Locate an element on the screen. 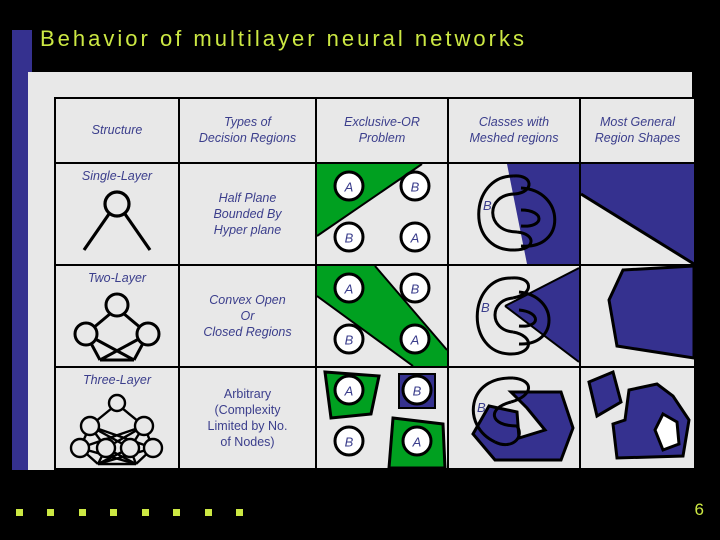  cell-xor-two-layer: A B B A is located at coordinates (382, 316).